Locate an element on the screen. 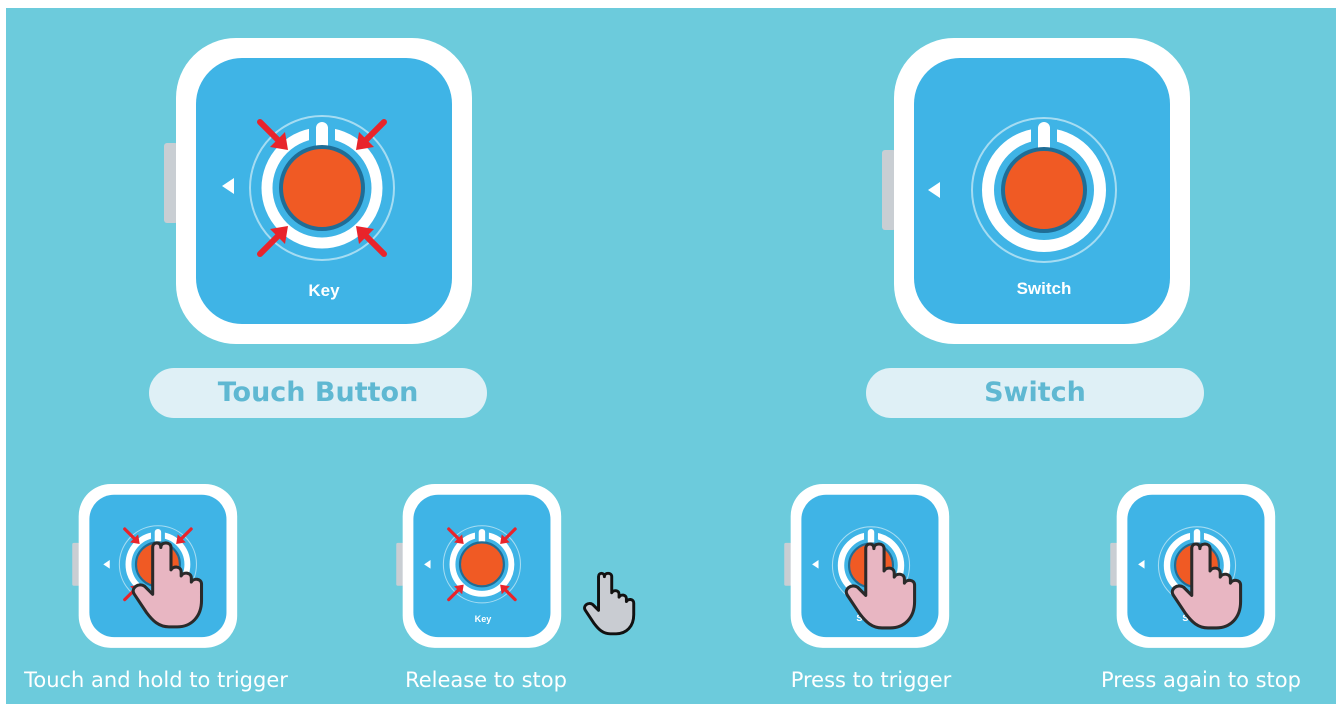 This screenshot has width=1343, height=709. module-label: Switch is located at coordinates (1044, 288).